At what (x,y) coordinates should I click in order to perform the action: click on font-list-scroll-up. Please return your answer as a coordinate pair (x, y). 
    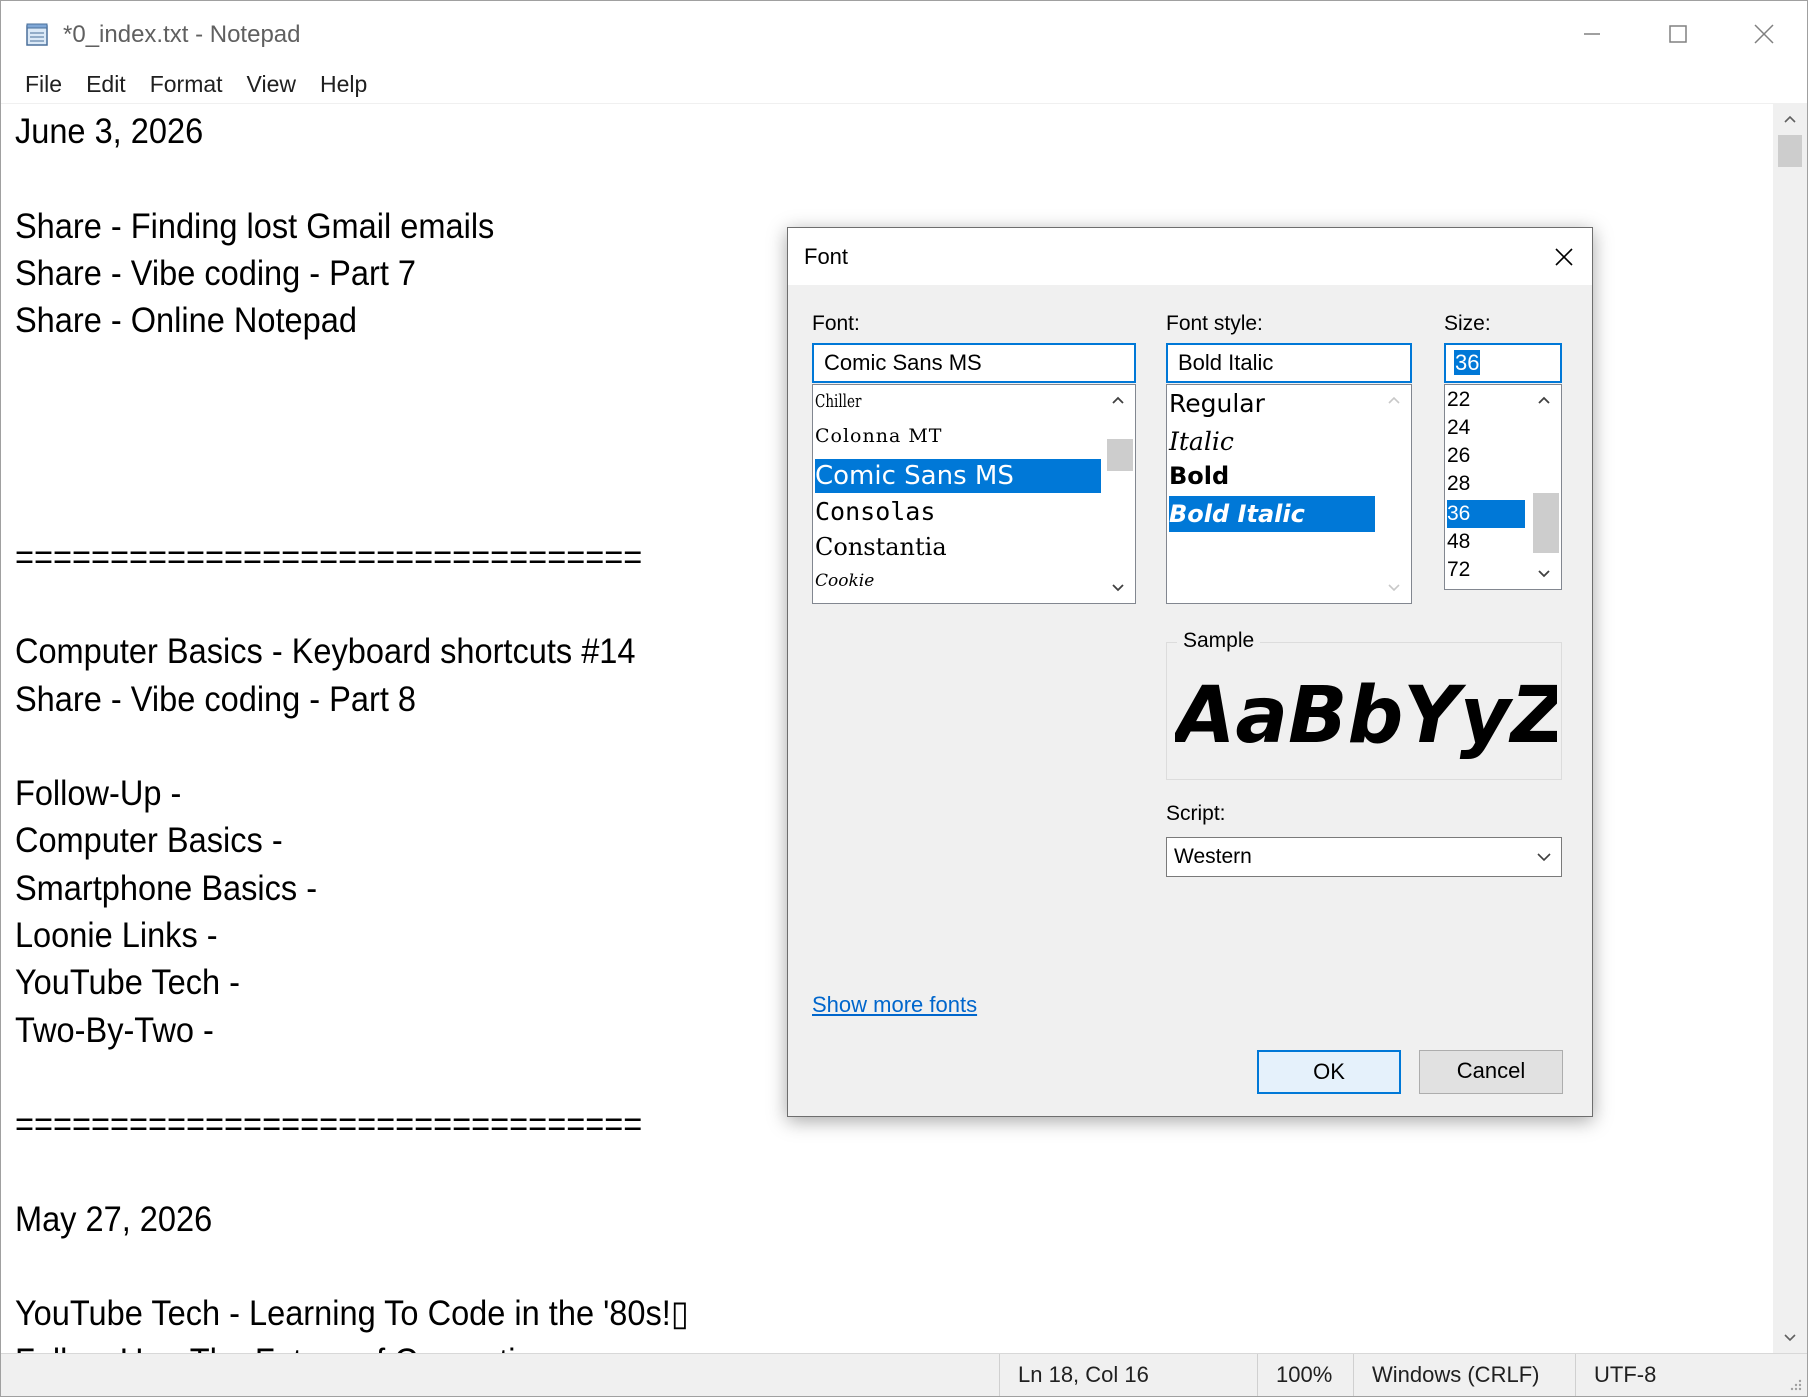
    Looking at the image, I should click on (1118, 400).